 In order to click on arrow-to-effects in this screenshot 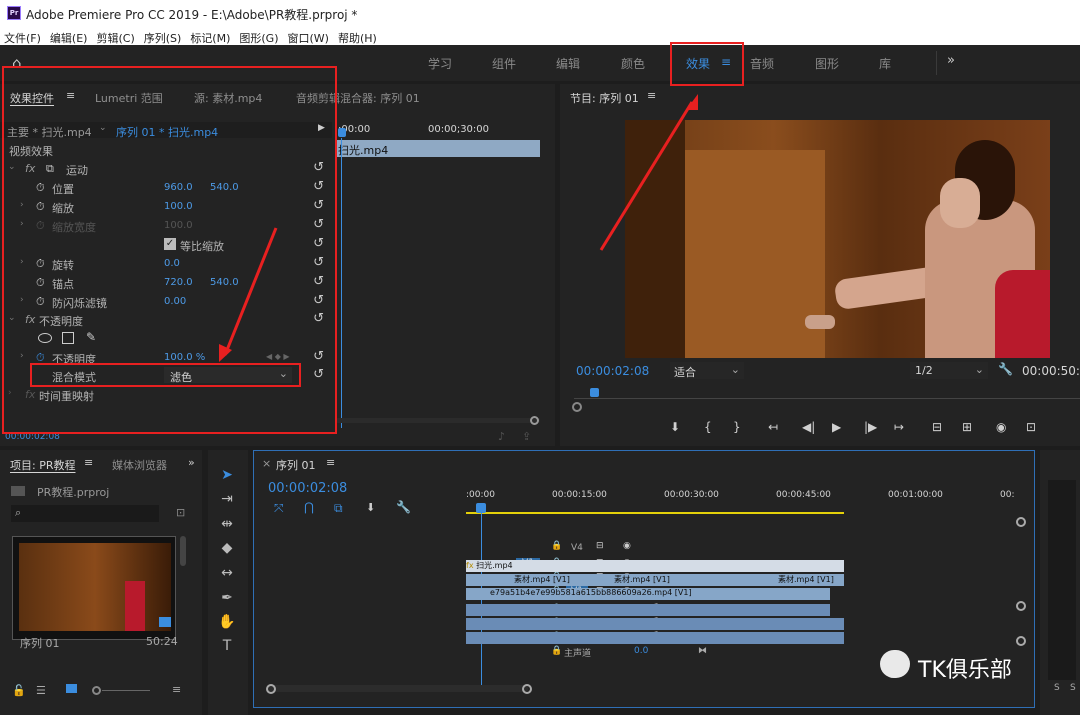, I will do `click(646, 176)`.